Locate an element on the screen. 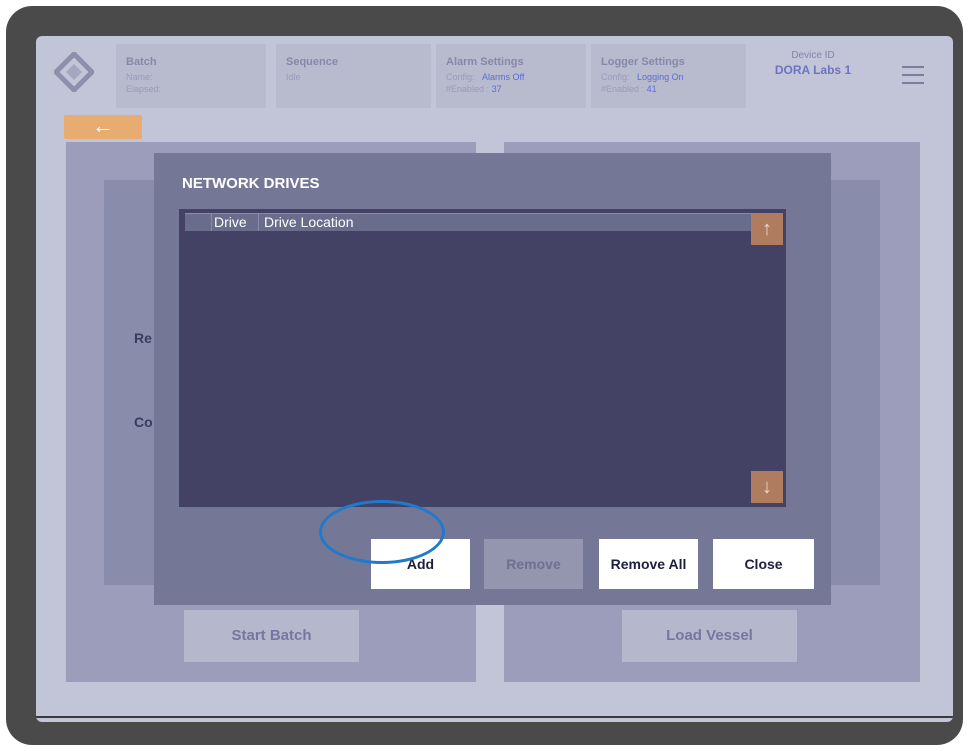  hamburger-icon is located at coordinates (913, 75).